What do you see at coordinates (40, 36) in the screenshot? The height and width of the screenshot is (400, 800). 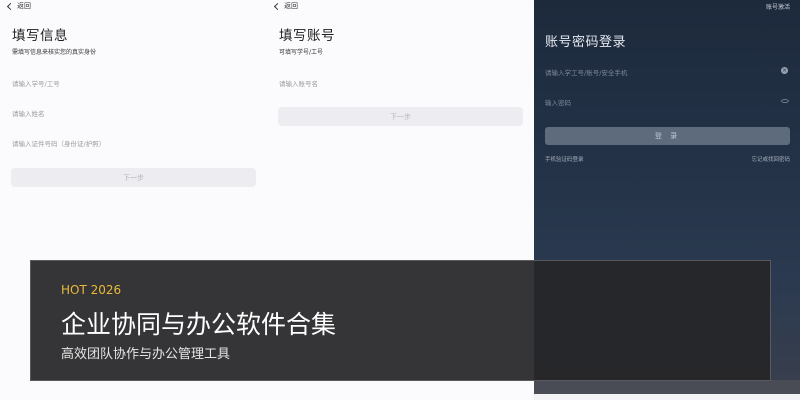 I see `page-title: 填写信息` at bounding box center [40, 36].